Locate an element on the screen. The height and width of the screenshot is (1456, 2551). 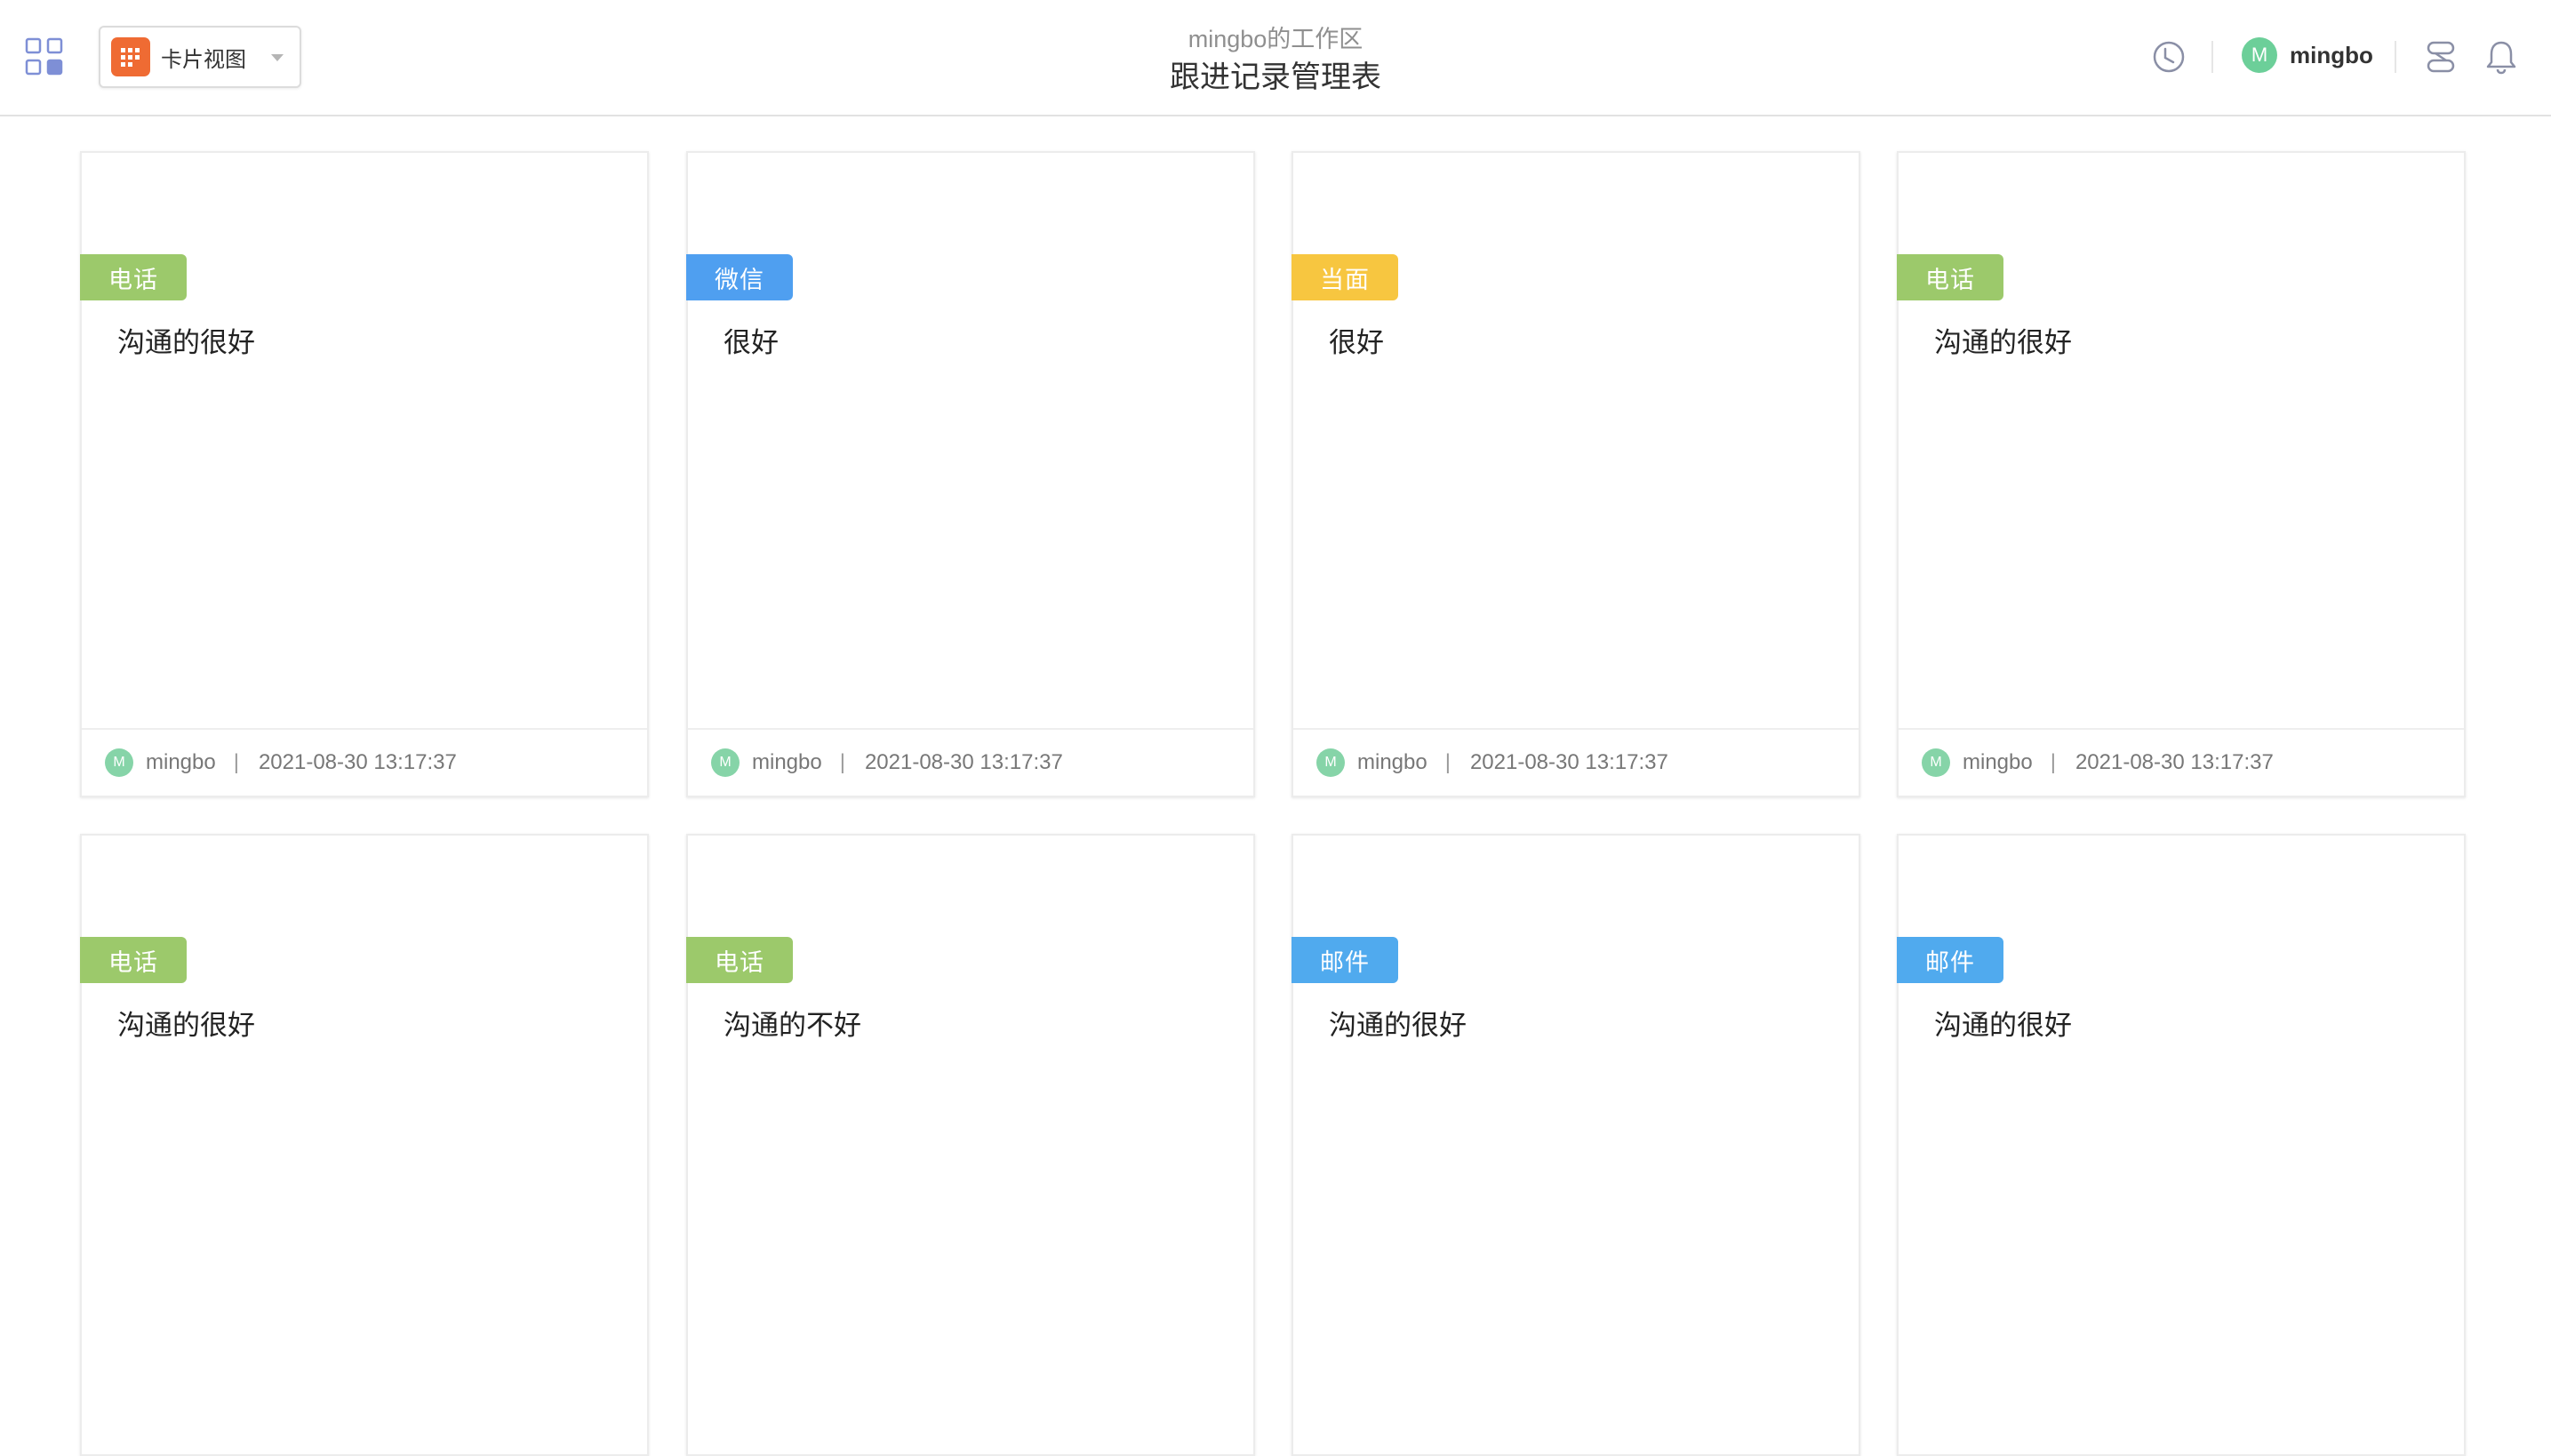
record-card: 当面 很好 M mingbo | 2021-08-30 13:17:37 is located at coordinates (1575, 474).